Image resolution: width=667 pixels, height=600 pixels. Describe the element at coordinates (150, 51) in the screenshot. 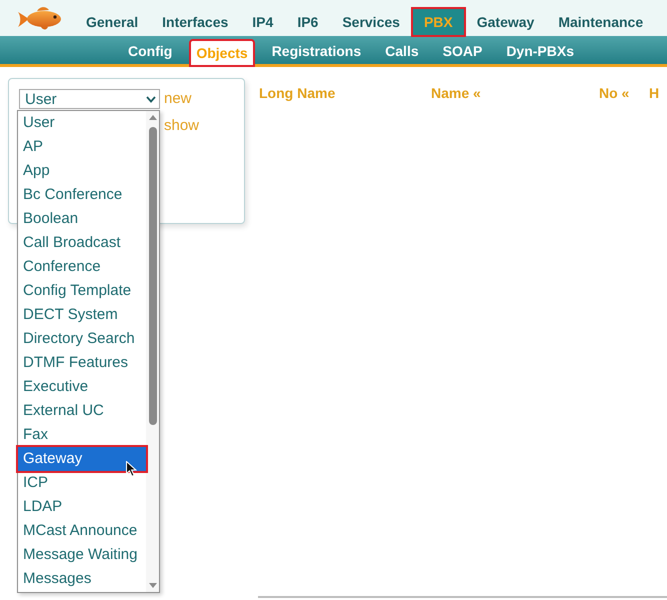

I see `sub-nav-tab: Config` at that location.